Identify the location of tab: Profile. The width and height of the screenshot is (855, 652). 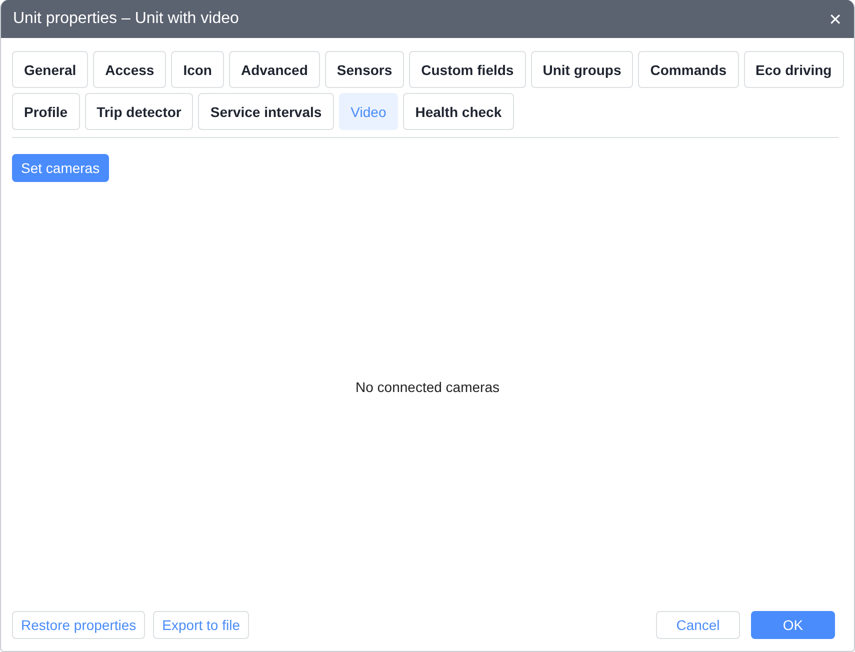
(46, 111).